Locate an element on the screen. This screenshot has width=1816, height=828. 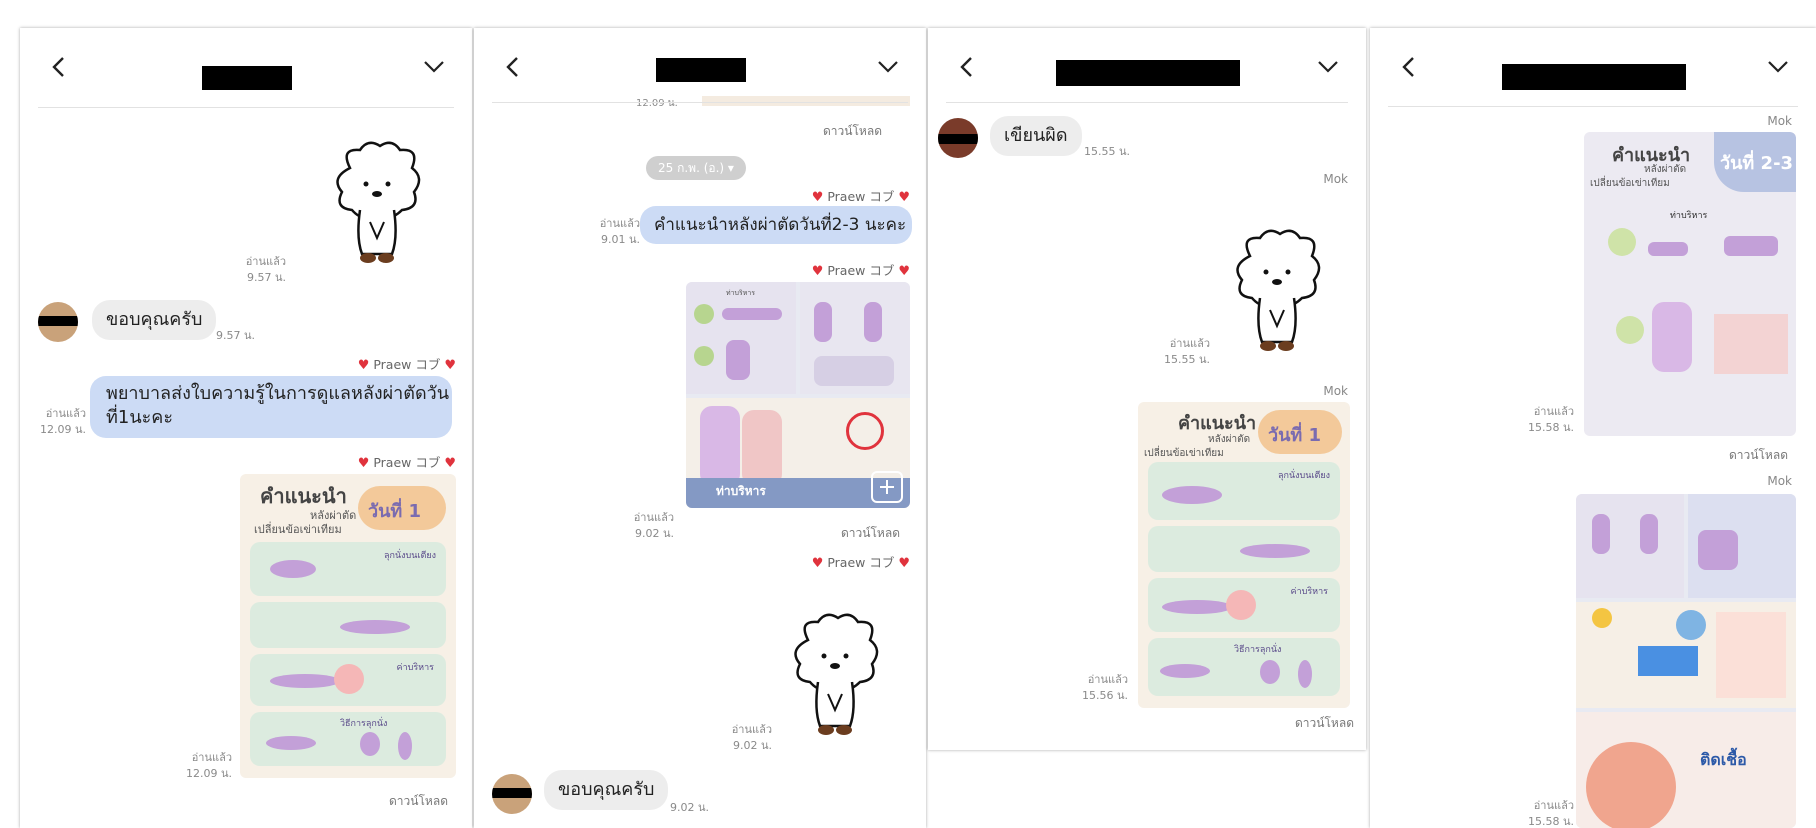
step-number is located at coordinates (1630, 330).